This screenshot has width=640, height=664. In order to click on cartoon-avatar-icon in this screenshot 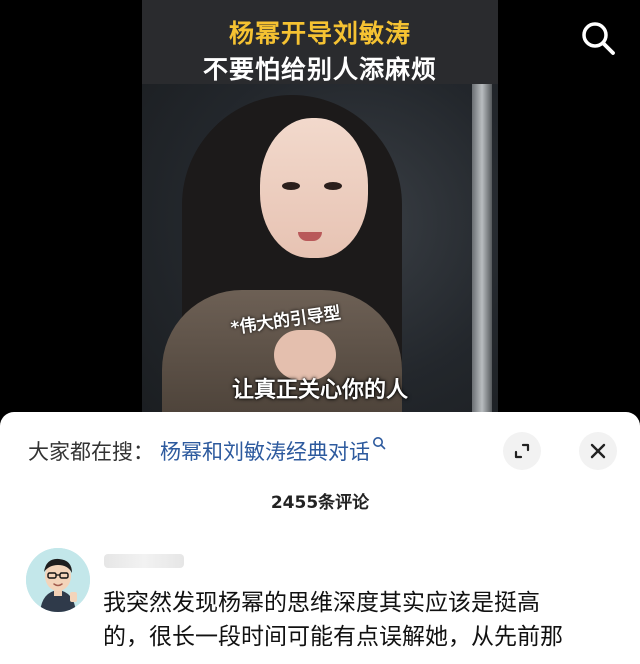, I will do `click(58, 580)`.